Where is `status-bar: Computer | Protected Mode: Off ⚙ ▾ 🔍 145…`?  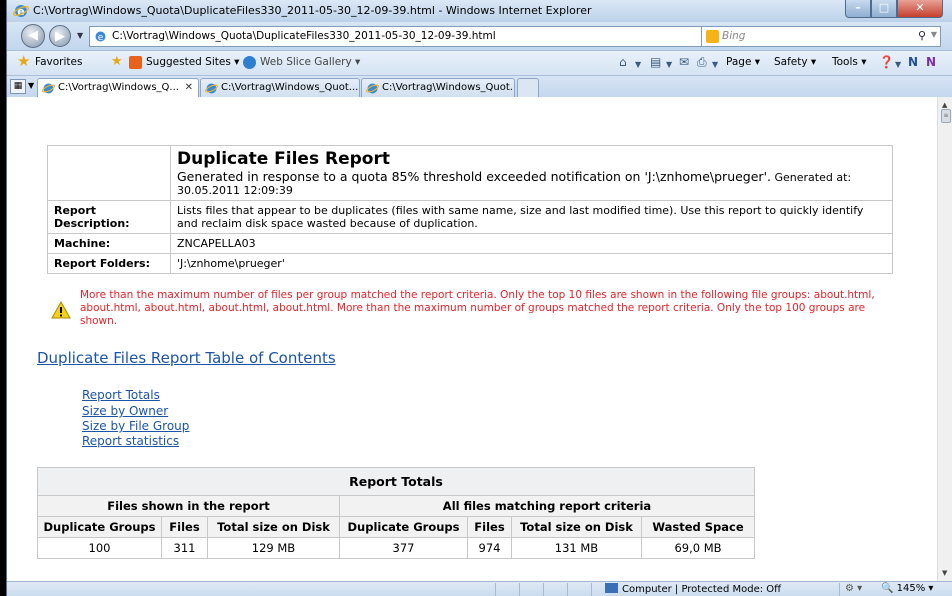 status-bar: Computer | Protected Mode: Off ⚙ ▾ 🔍 145… is located at coordinates (479, 588).